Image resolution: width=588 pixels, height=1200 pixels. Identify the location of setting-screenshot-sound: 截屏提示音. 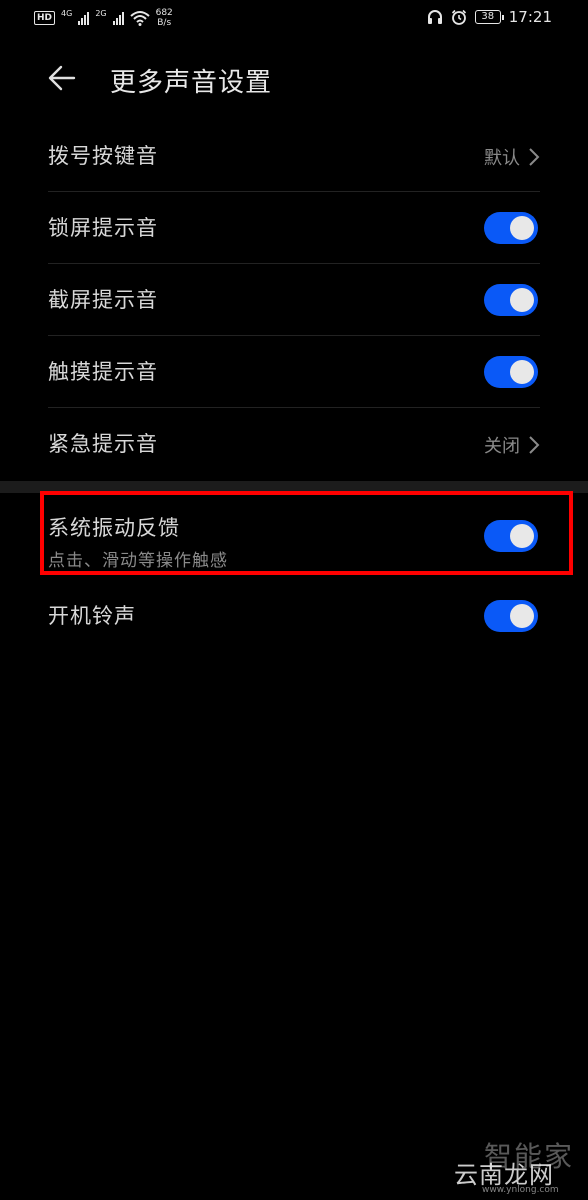
(294, 300).